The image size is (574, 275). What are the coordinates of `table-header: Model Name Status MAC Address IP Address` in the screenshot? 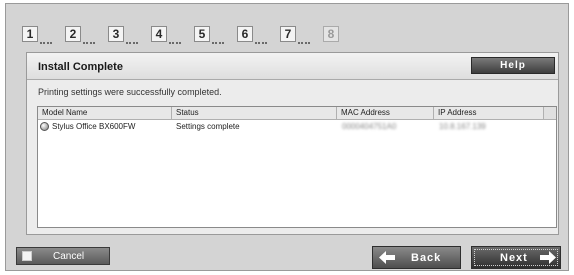 It's located at (297, 113).